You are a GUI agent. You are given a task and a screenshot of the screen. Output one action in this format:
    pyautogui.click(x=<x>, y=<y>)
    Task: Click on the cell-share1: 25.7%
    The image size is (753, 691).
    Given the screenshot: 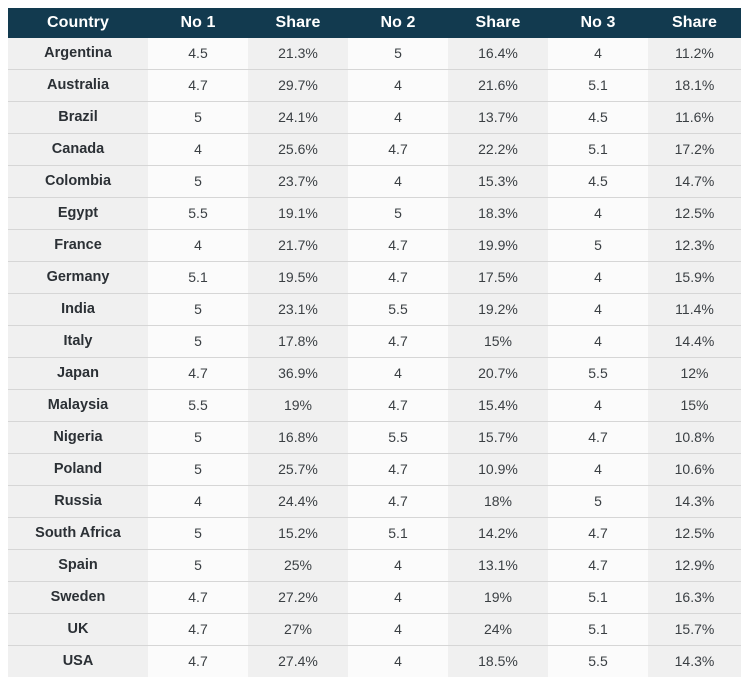 What is the action you would take?
    pyautogui.click(x=298, y=469)
    